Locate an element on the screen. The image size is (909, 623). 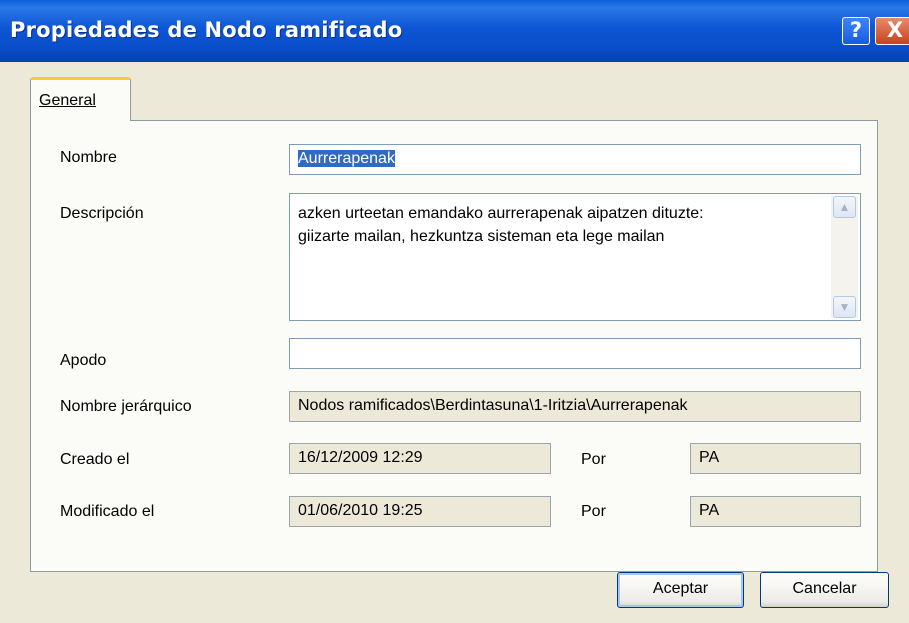
creado-label: Creado el is located at coordinates (95, 459).